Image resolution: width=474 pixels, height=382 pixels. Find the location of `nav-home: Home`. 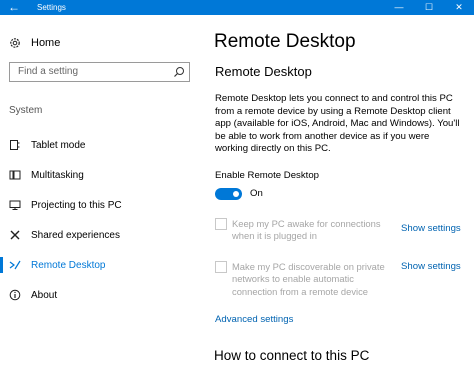

nav-home: Home is located at coordinates (34, 43).